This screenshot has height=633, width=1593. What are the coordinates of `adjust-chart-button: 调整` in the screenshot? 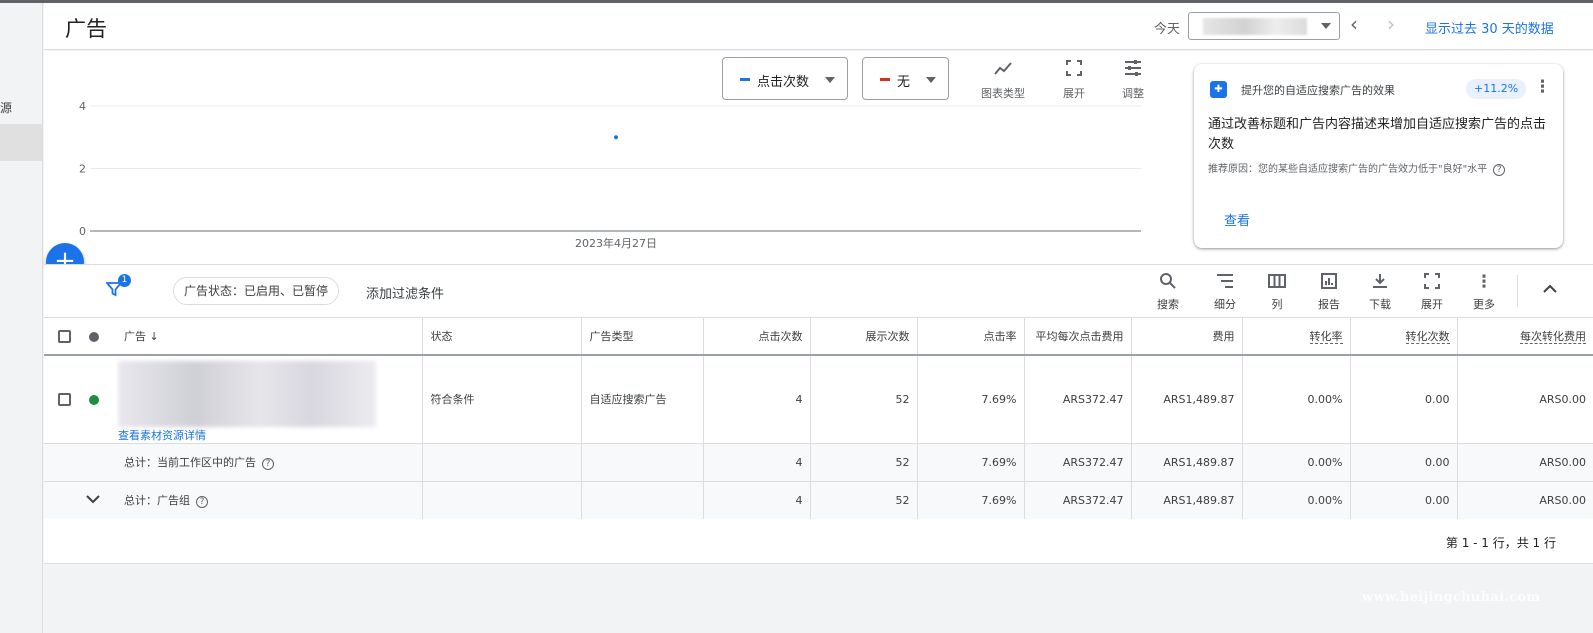 It's located at (1133, 80).